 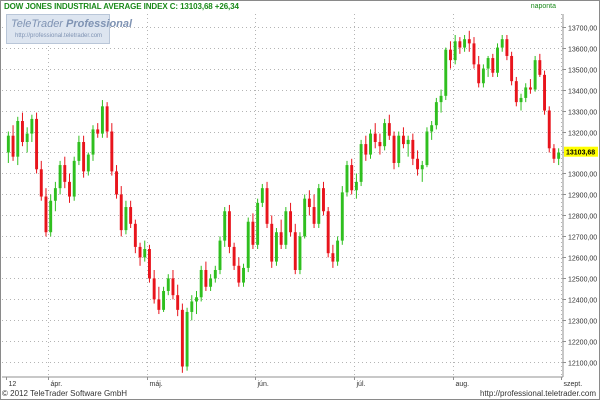 What do you see at coordinates (292, 382) in the screenshot?
I see `x-axis: 12ápr.máj.jún.júl.aug.szept.okt.` at bounding box center [292, 382].